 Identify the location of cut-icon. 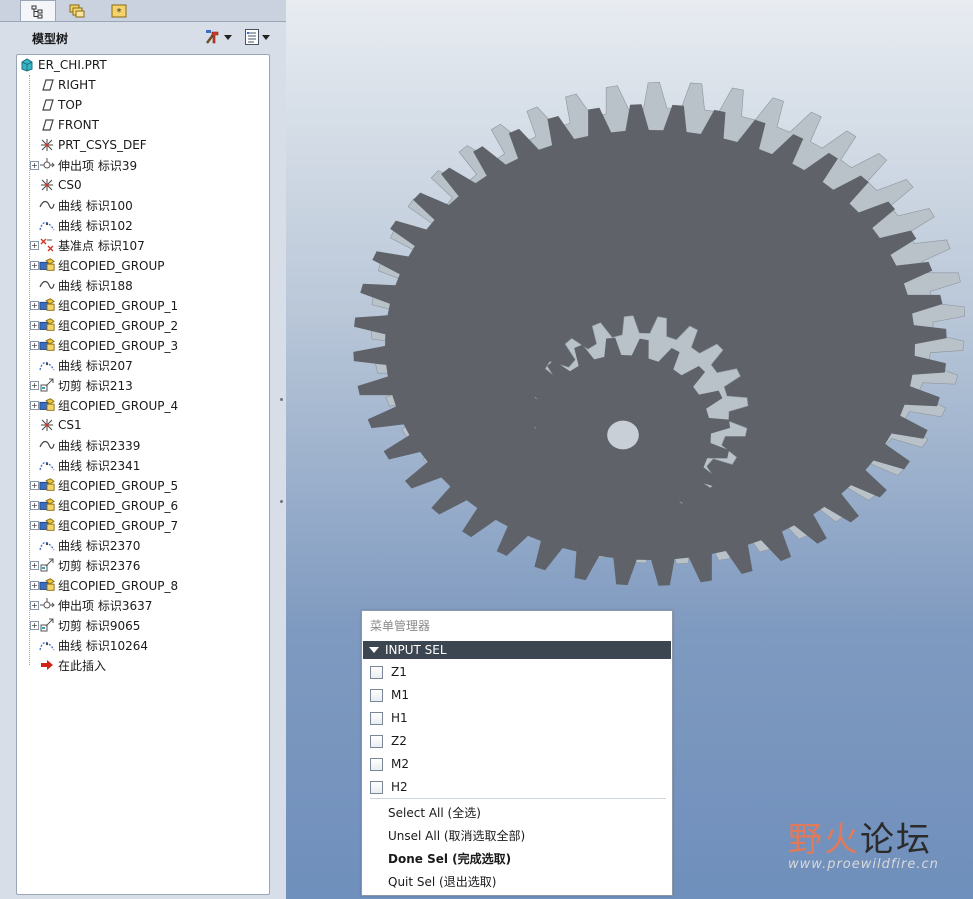
(47, 565).